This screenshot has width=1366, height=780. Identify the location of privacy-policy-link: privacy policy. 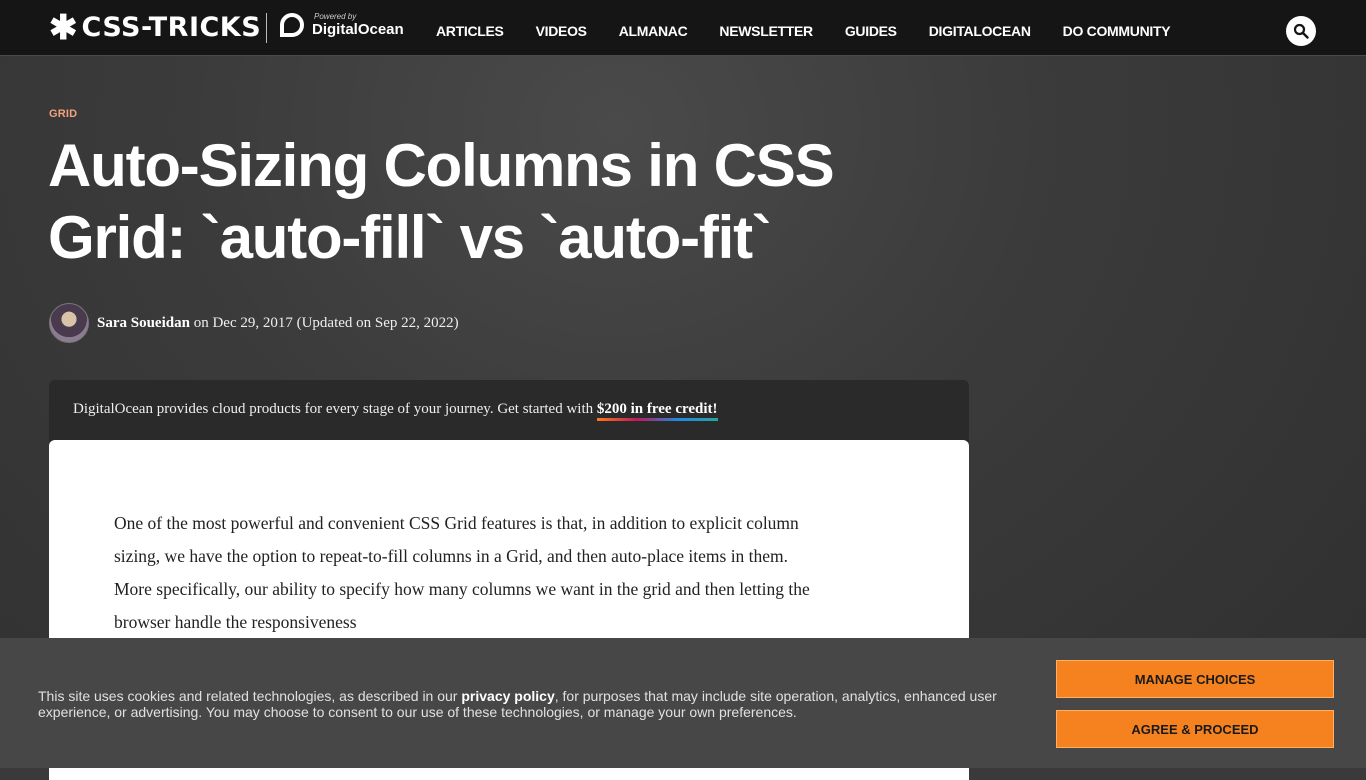
(507, 696).